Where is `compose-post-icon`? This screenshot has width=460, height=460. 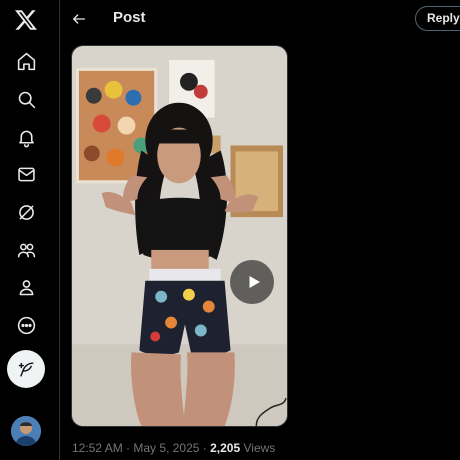
compose-post-icon is located at coordinates (26, 369).